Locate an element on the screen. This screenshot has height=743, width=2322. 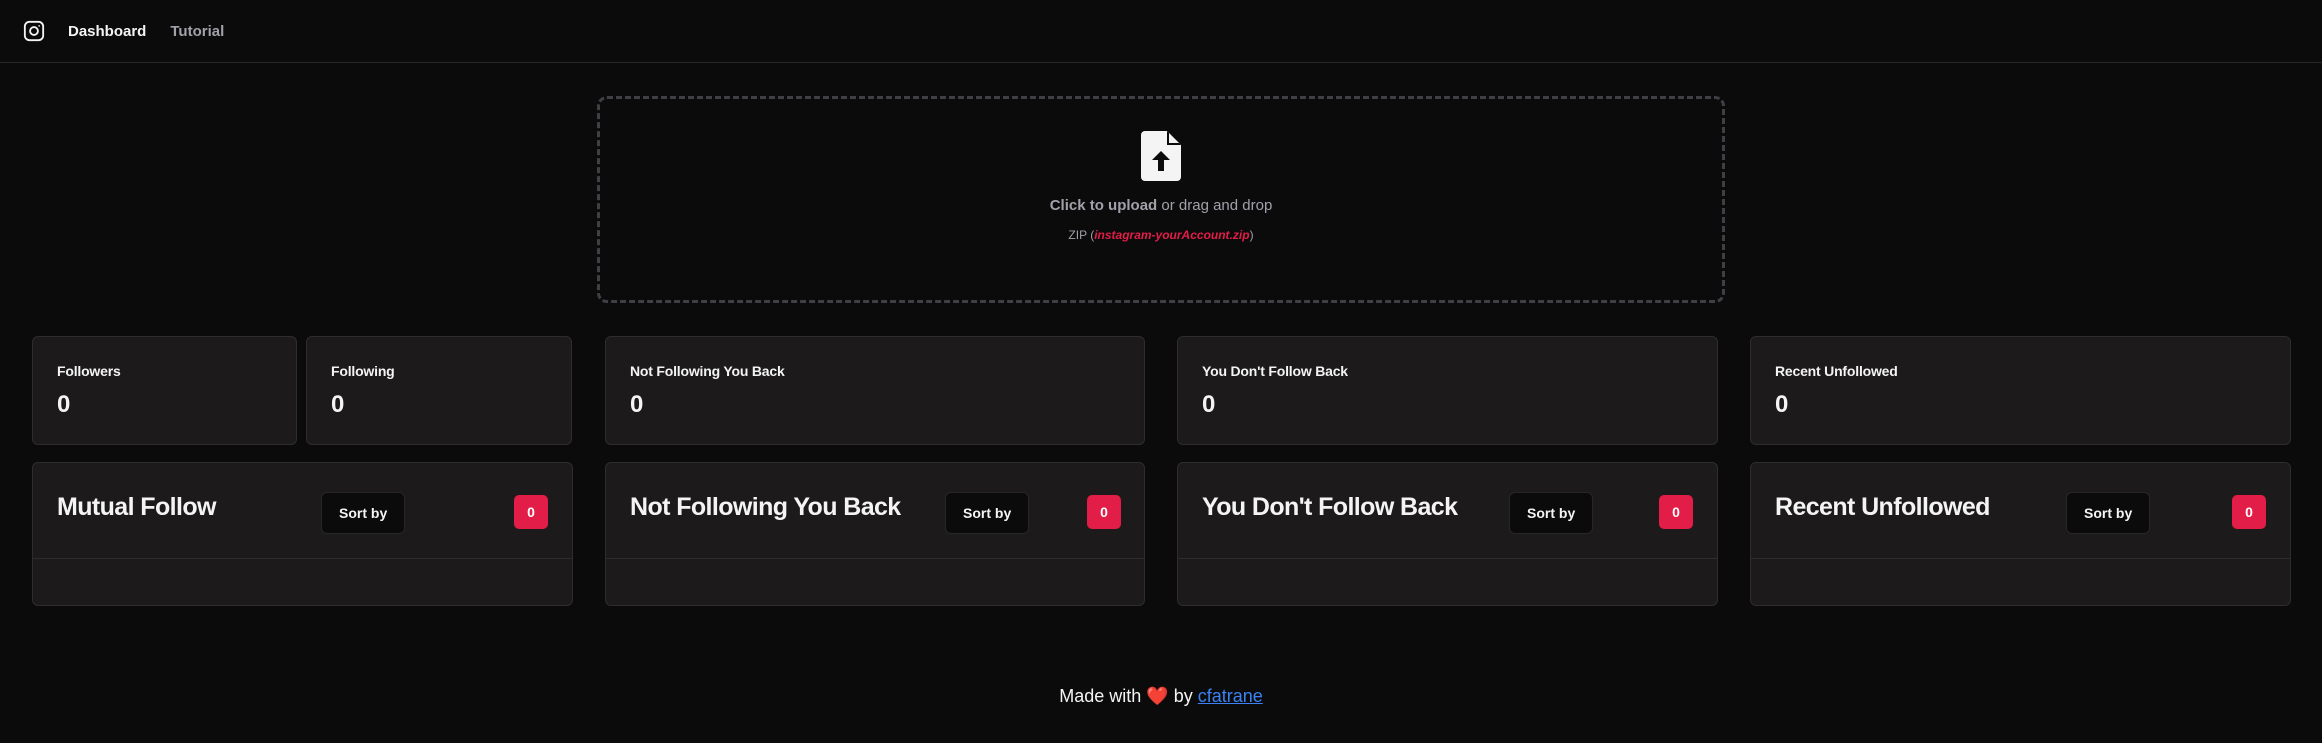
stat-value-you-dont-follow-back: 0 is located at coordinates (1209, 404).